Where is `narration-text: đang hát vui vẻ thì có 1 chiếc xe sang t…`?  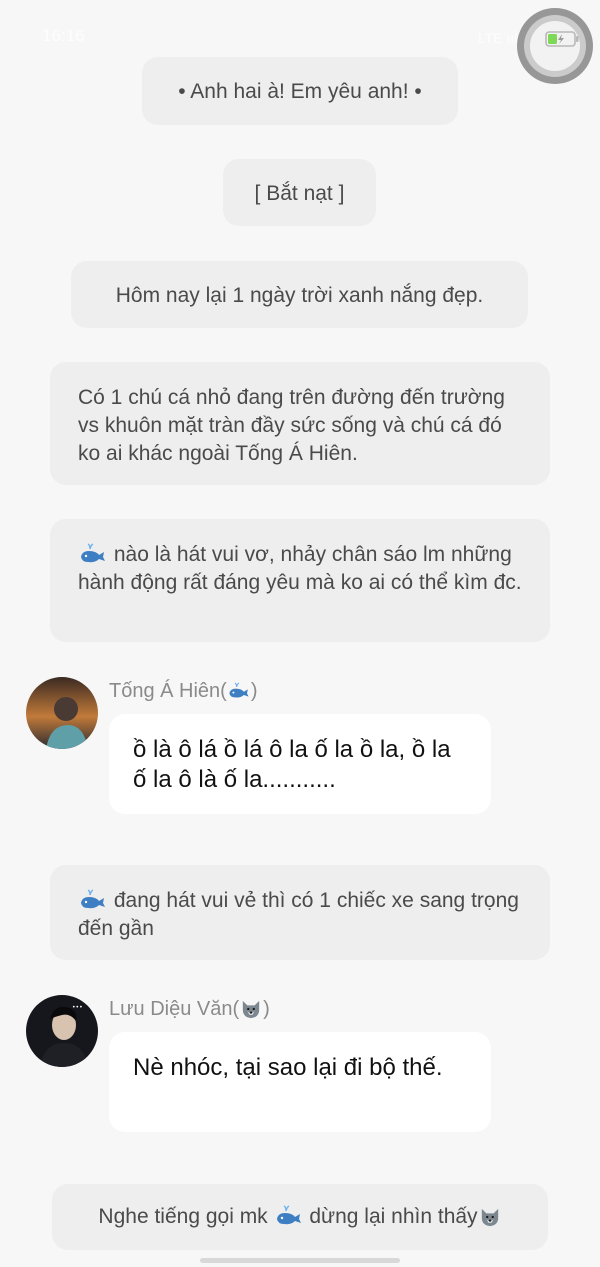
narration-text: đang hát vui vẻ thì có 1 chiếc xe sang t… is located at coordinates (298, 914).